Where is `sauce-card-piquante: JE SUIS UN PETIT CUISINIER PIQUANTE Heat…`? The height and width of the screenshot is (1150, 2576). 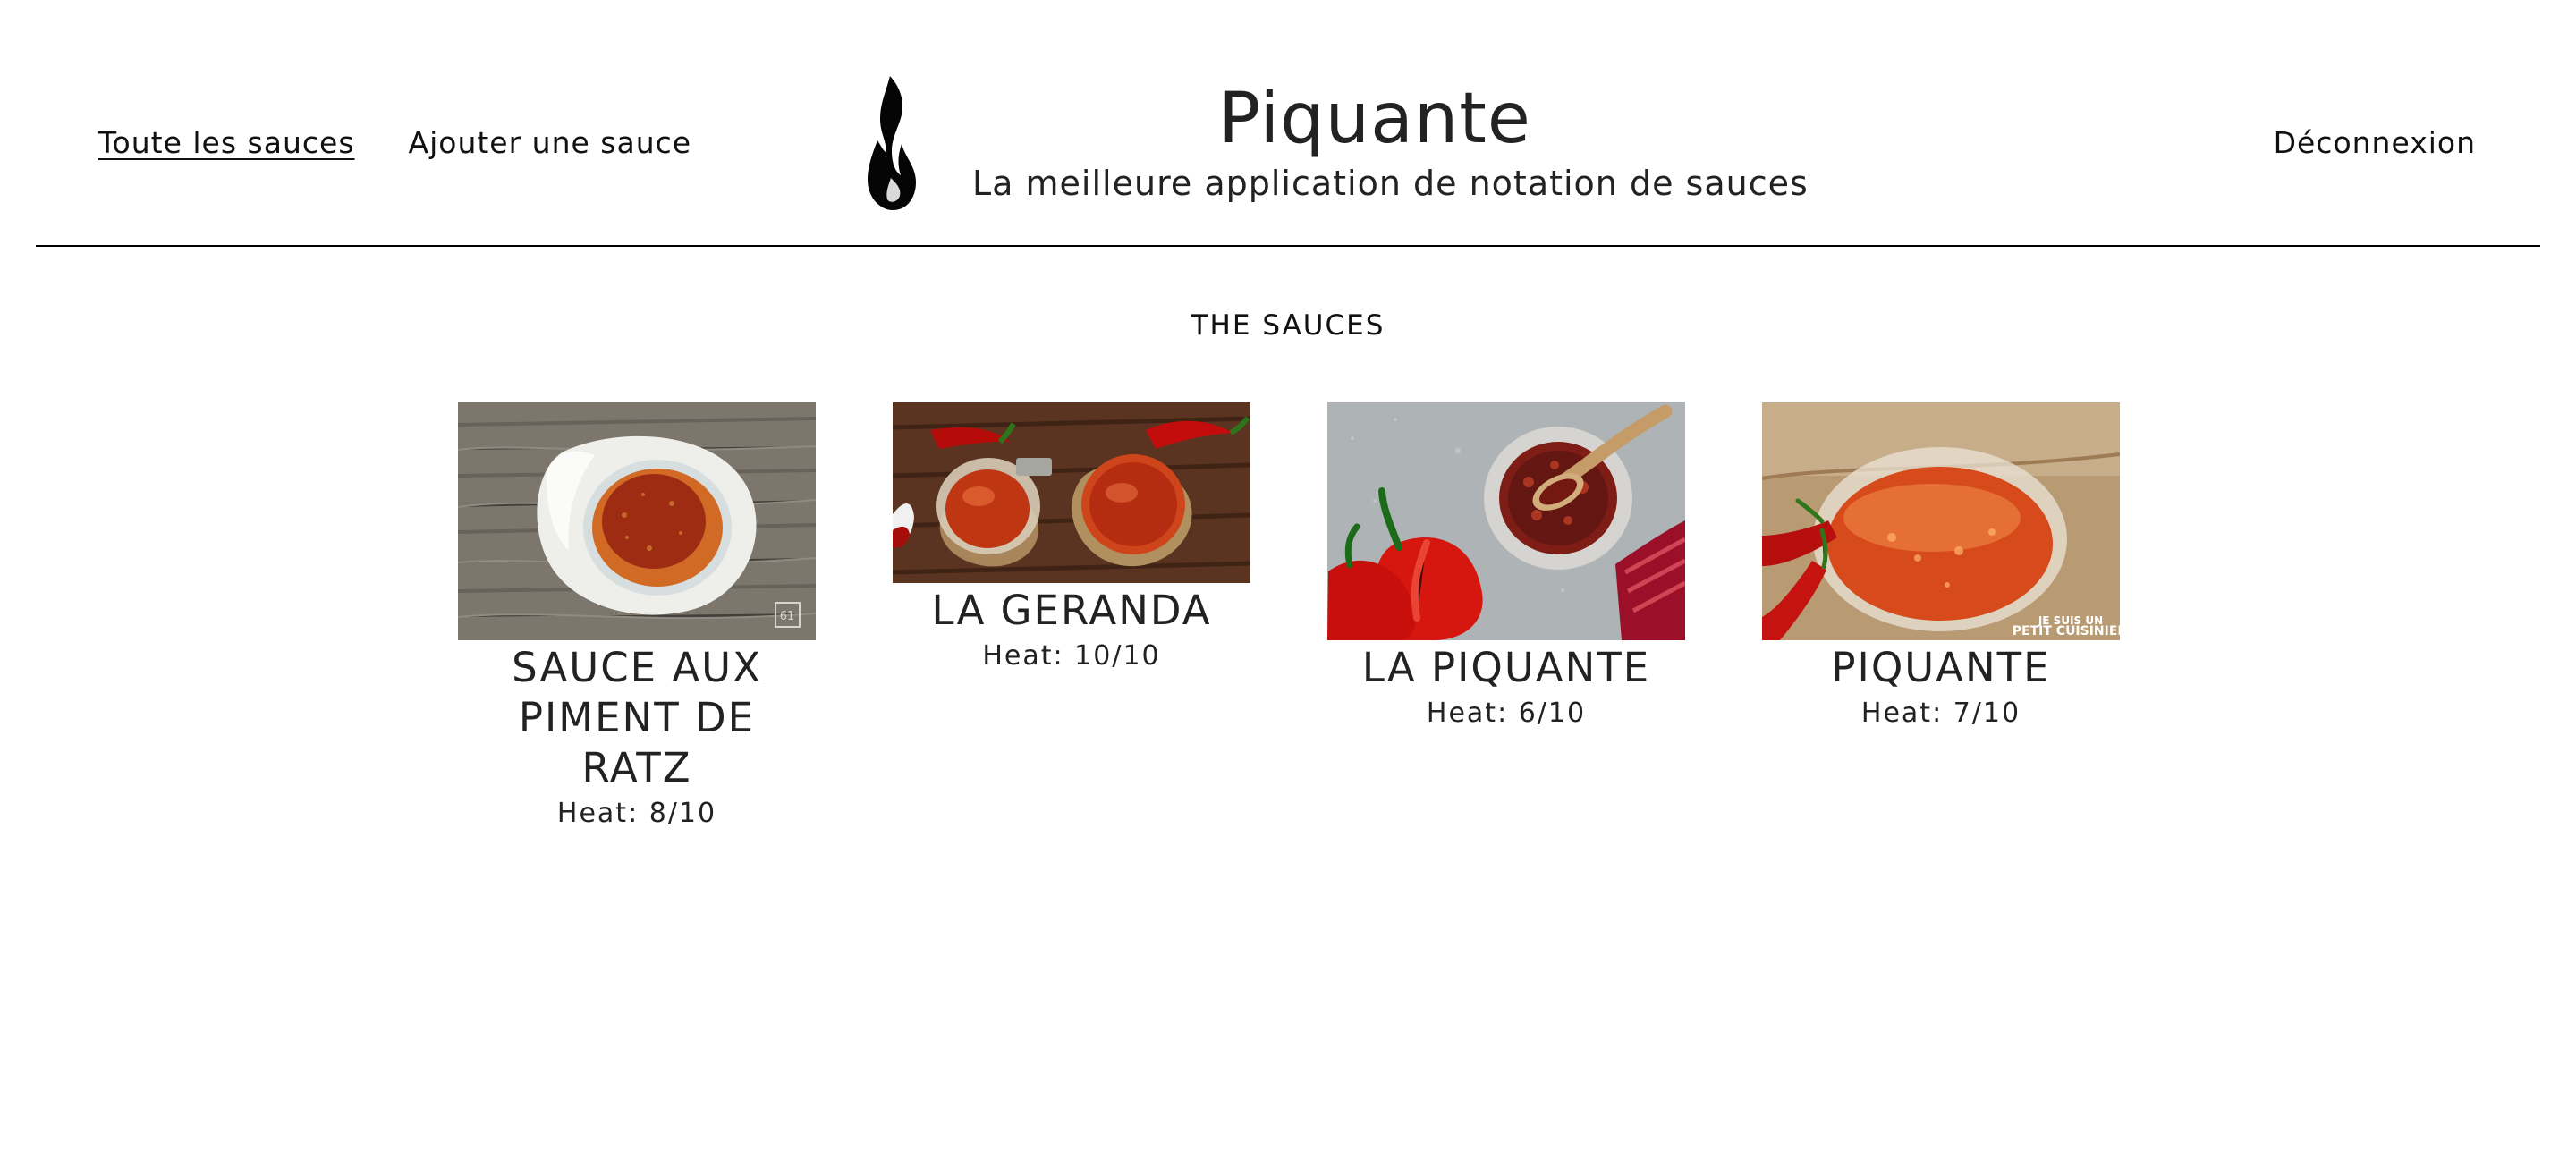
sauce-card-piquante: JE SUIS UN PETIT CUISINIER PIQUANTE Heat… is located at coordinates (1941, 565).